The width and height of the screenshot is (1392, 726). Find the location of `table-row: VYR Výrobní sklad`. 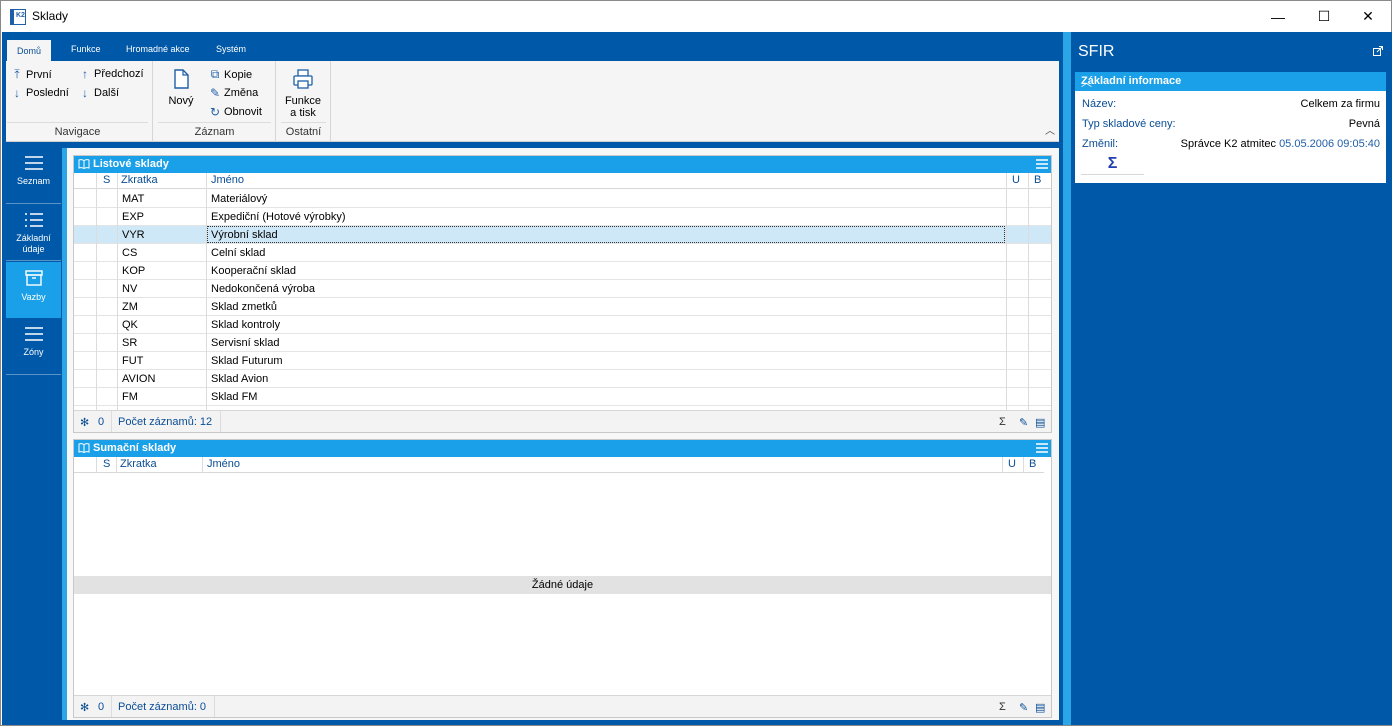

table-row: VYR Výrobní sklad is located at coordinates (562, 235).